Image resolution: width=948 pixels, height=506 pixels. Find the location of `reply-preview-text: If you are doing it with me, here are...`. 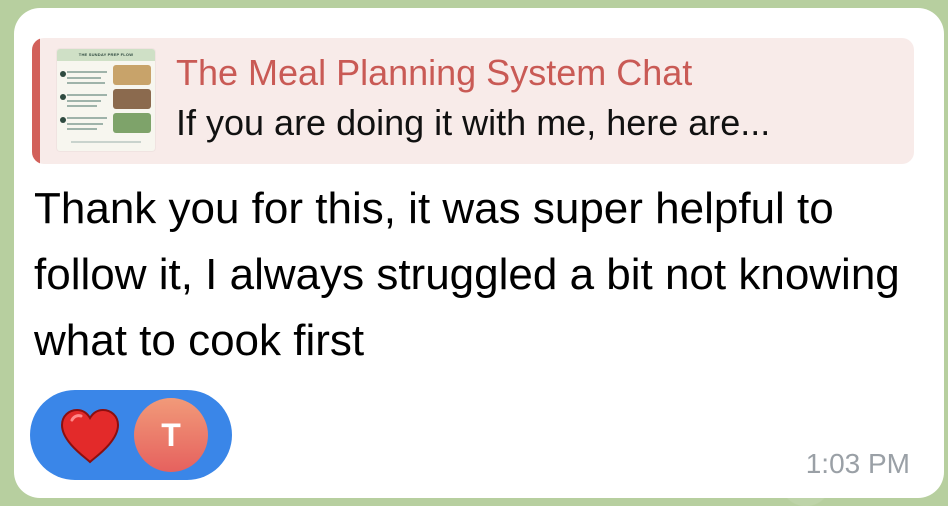

reply-preview-text: If you are doing it with me, here are... is located at coordinates (473, 122).